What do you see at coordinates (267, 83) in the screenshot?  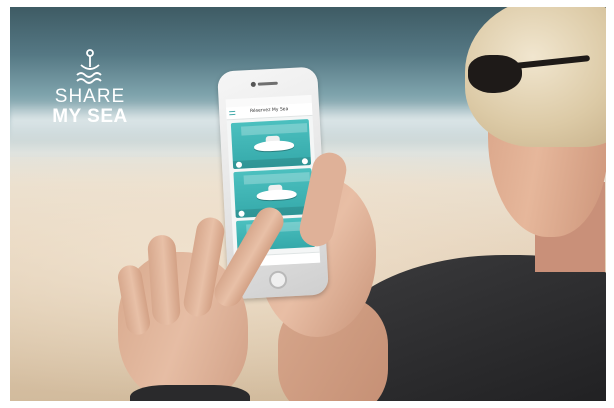 I see `phone-speaker` at bounding box center [267, 83].